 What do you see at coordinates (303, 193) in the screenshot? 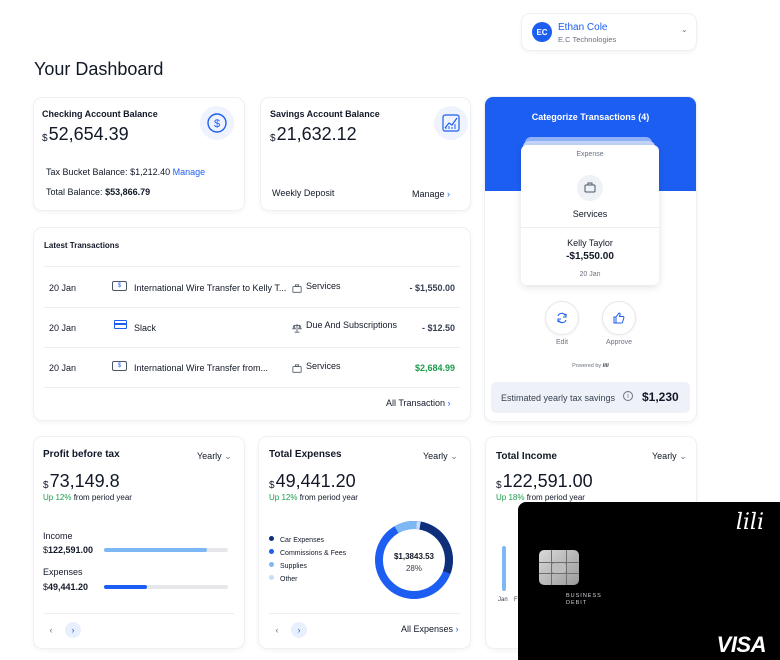
I see `weekly-deposit-label: Weekly Deposit` at bounding box center [303, 193].